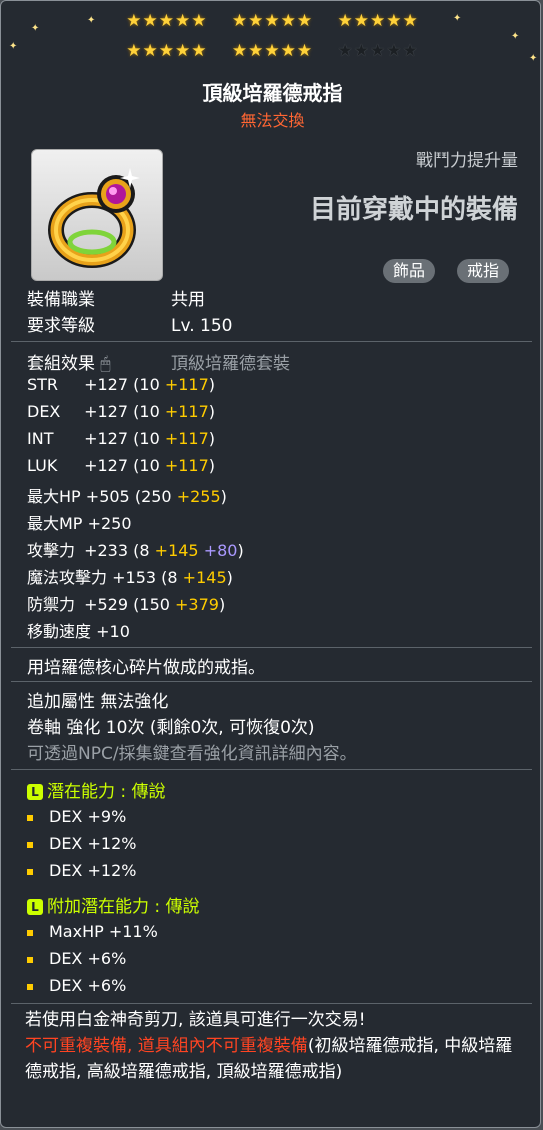 The height and width of the screenshot is (1130, 543). I want to click on stat-total: +250, so click(109, 523).